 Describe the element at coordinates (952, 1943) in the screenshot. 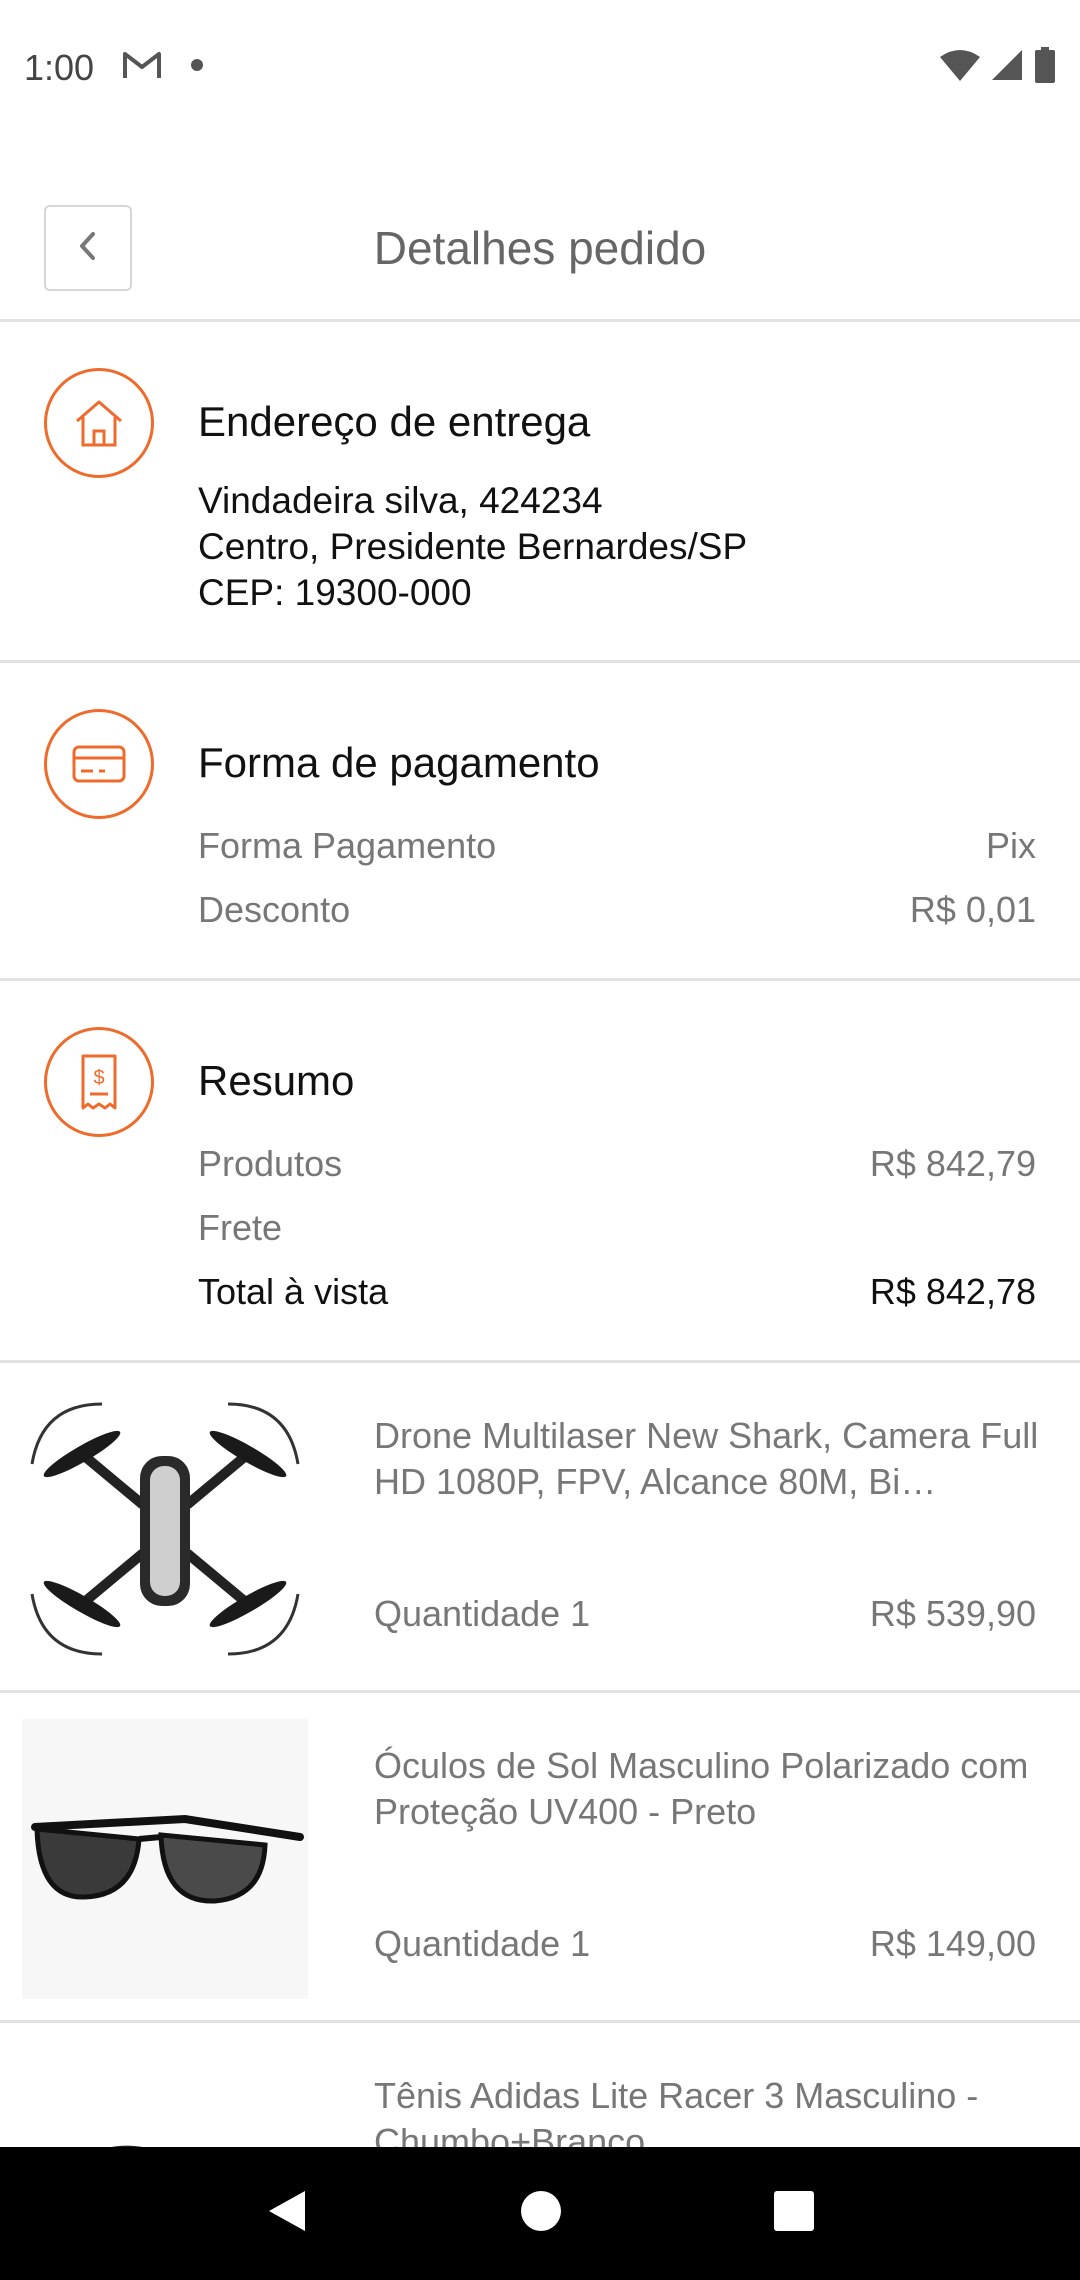

I see `product-price: R$ 149,00` at that location.